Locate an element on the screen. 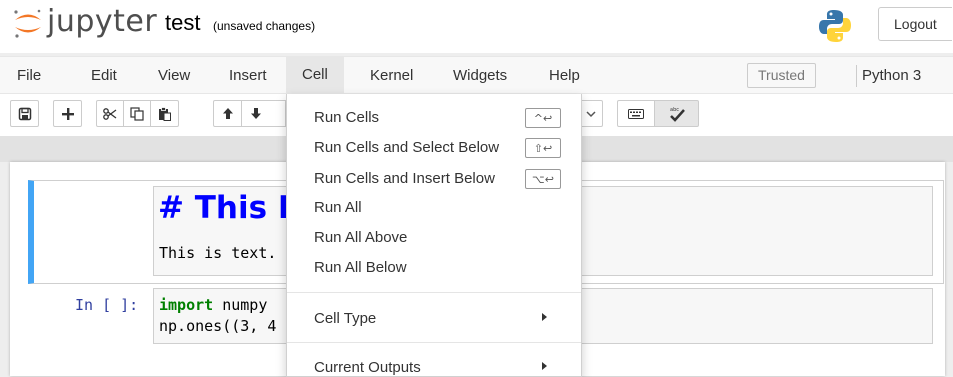 This screenshot has height=377, width=953. paste-icon is located at coordinates (164, 113).